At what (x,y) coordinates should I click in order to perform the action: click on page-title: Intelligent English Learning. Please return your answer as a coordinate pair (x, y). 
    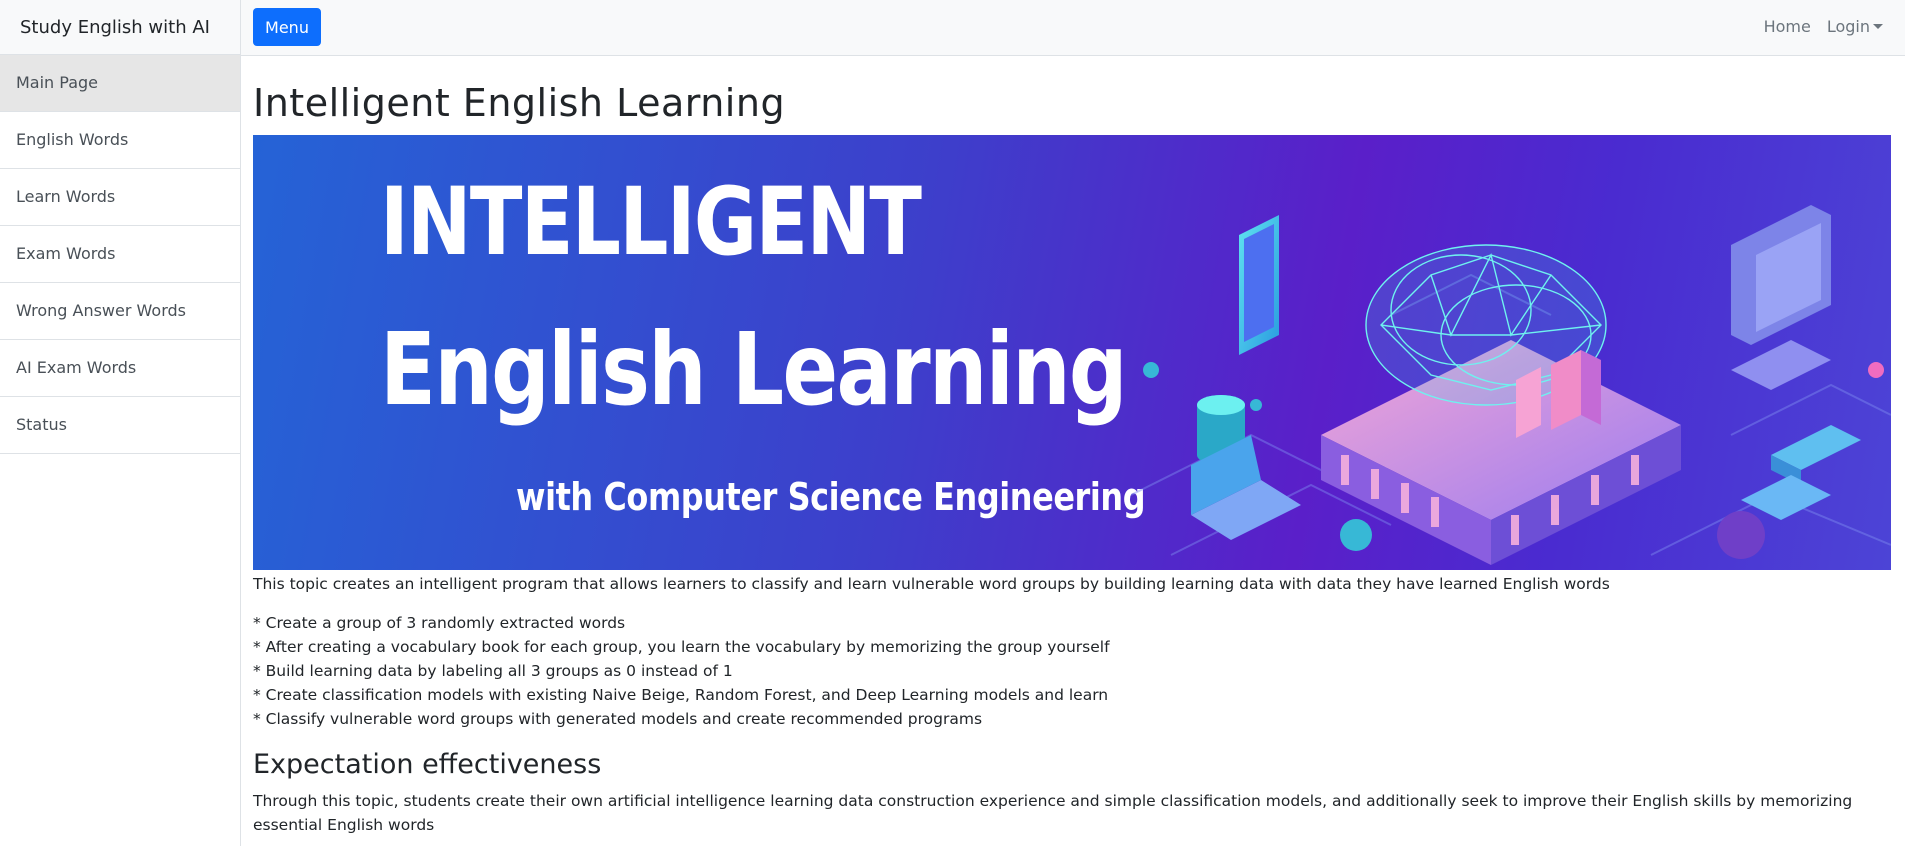
    Looking at the image, I should click on (519, 103).